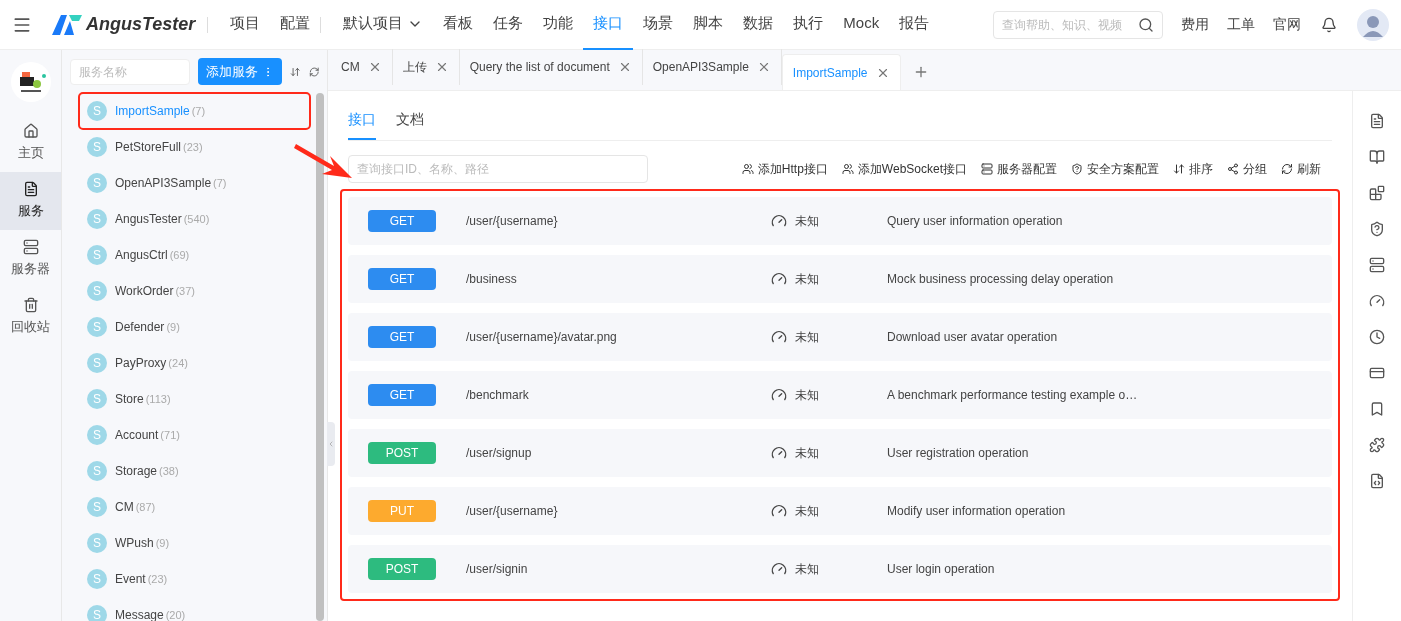  I want to click on toolbar-button: 刷新, so click(1301, 169).